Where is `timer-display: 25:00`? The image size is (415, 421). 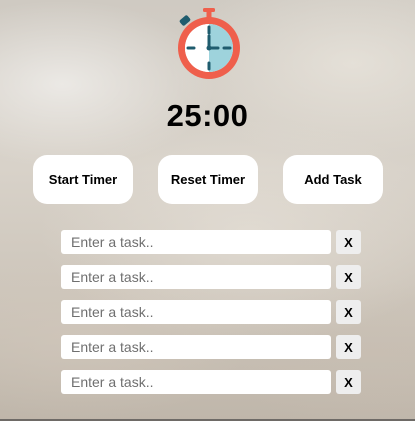
timer-display: 25:00 is located at coordinates (207, 115).